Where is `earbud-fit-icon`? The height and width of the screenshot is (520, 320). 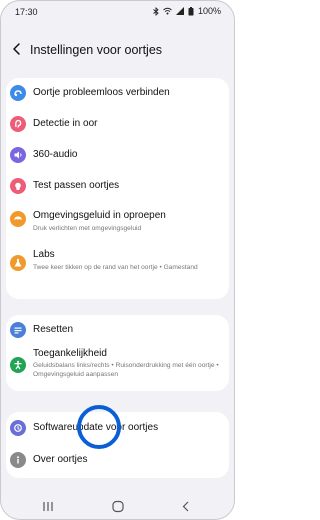
earbud-fit-icon is located at coordinates (18, 186).